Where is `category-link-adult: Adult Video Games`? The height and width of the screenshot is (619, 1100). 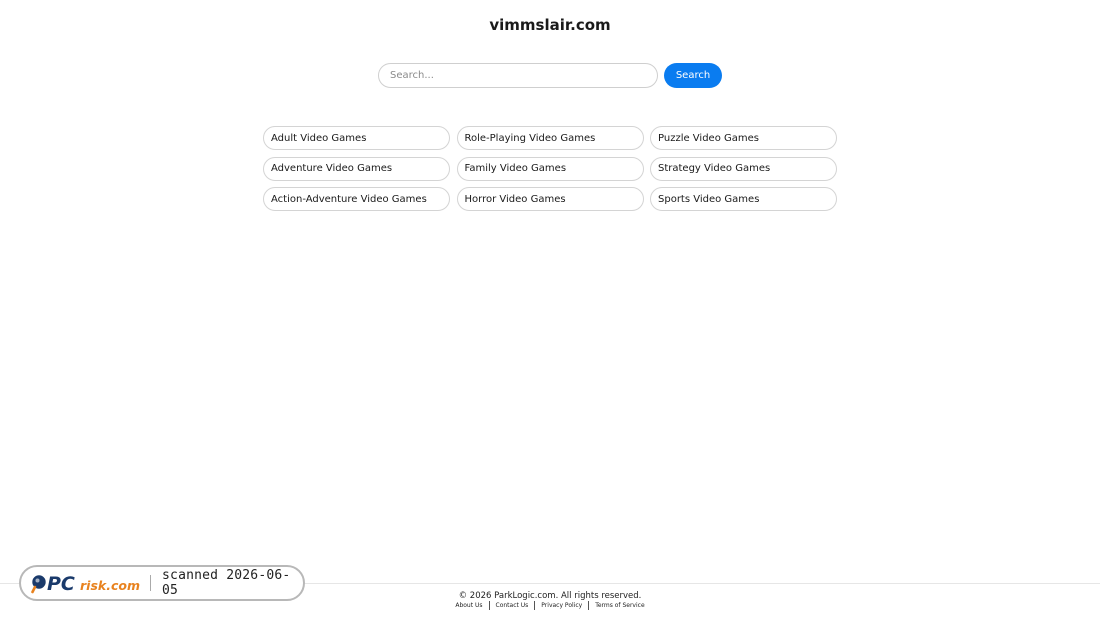 category-link-adult: Adult Video Games is located at coordinates (356, 138).